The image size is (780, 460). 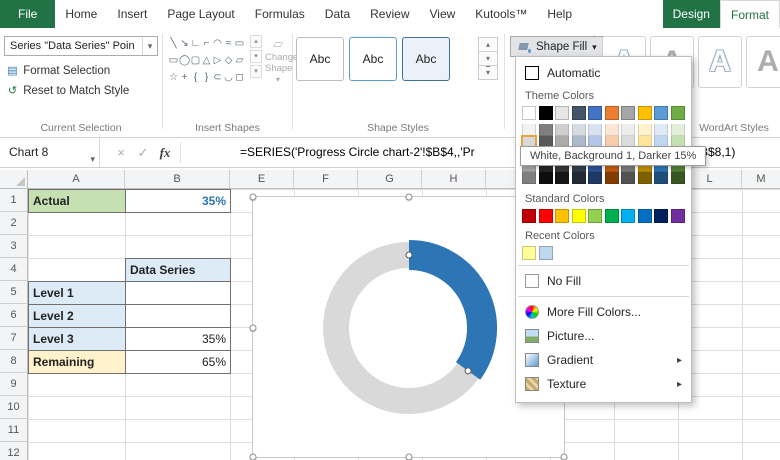 I want to click on scroll-more-icon, so click(x=256, y=71).